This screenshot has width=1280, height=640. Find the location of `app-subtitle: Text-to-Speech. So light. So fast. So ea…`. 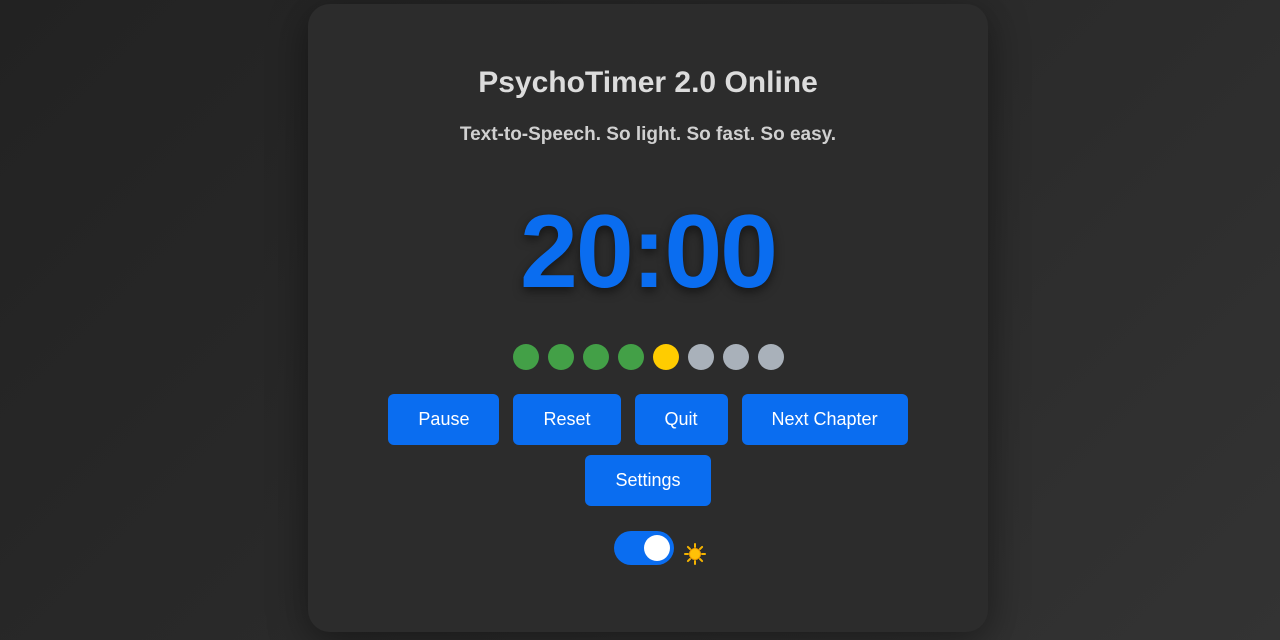

app-subtitle: Text-to-Speech. So light. So fast. So ea… is located at coordinates (648, 134).